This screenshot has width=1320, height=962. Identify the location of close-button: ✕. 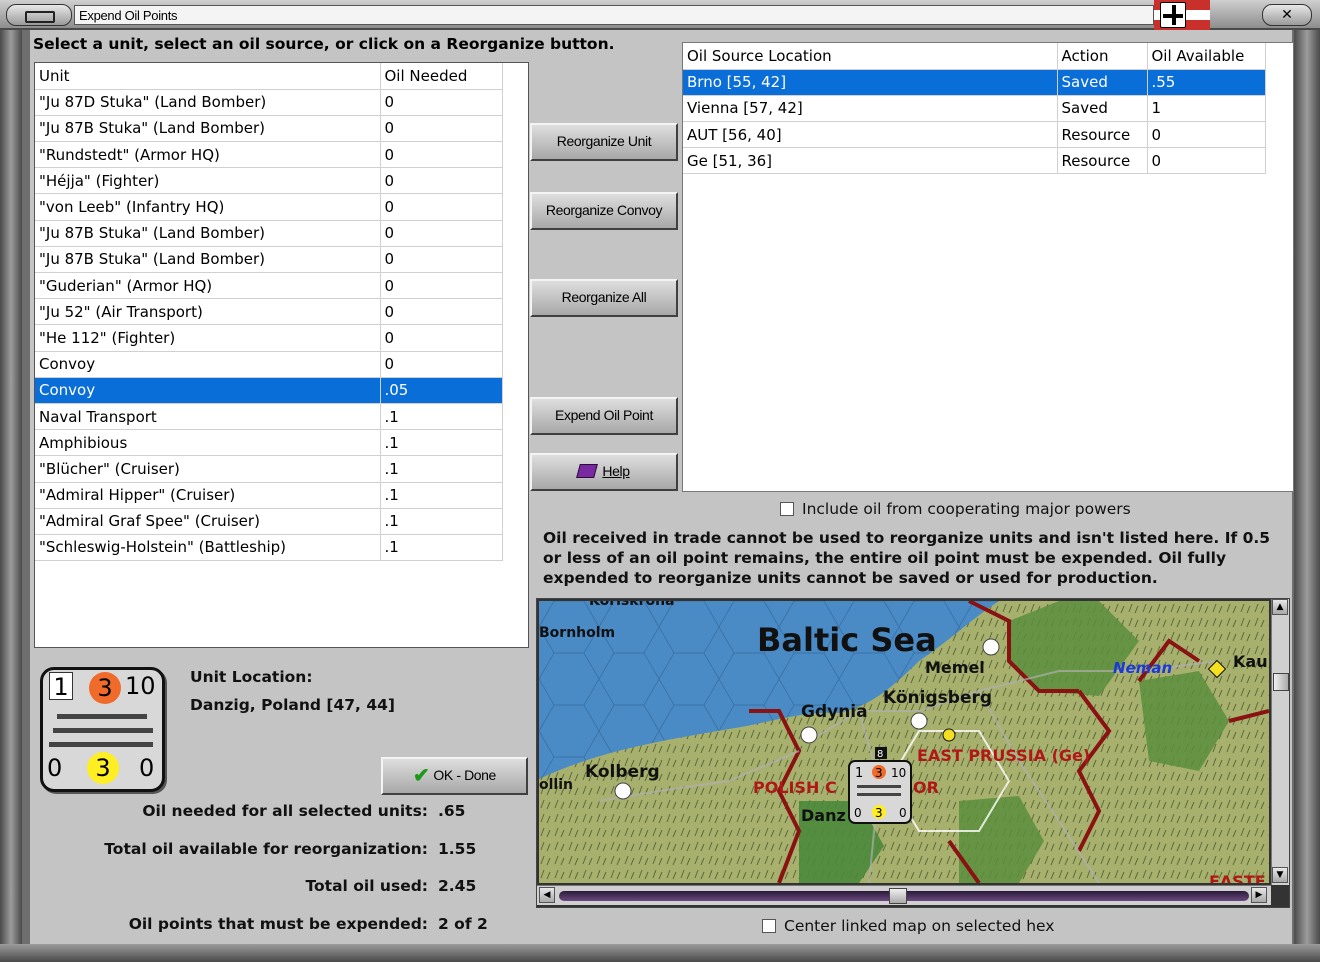
(1287, 15).